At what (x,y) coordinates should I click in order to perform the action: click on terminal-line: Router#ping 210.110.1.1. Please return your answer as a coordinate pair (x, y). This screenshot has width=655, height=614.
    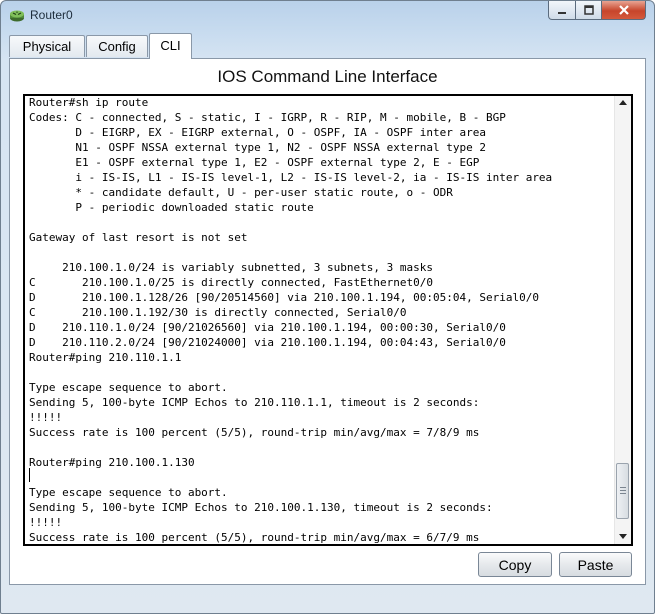
    Looking at the image, I should click on (105, 357).